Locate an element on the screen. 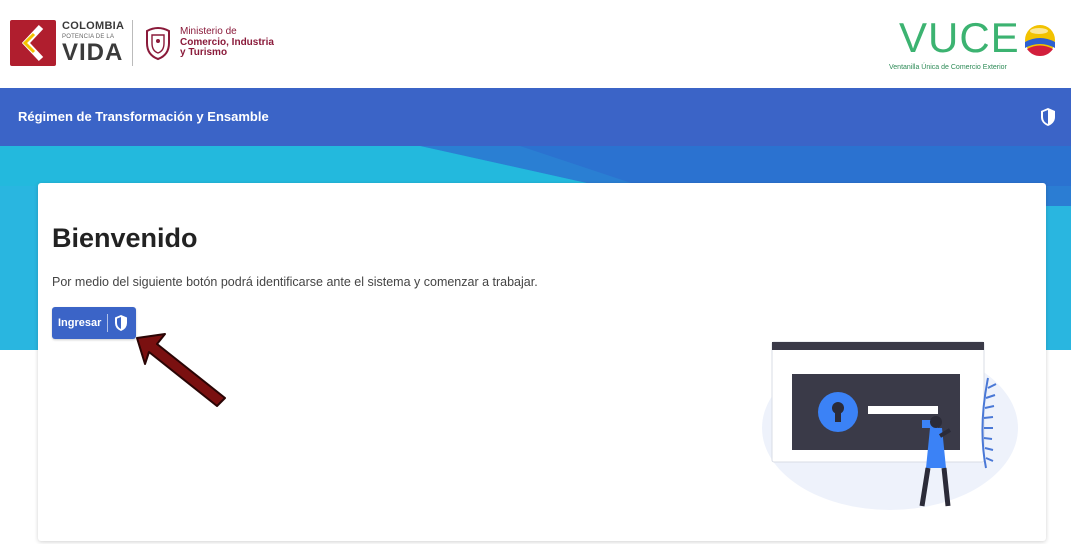 The height and width of the screenshot is (544, 1071). colombia-logo-line3: VIDA is located at coordinates (93, 52).